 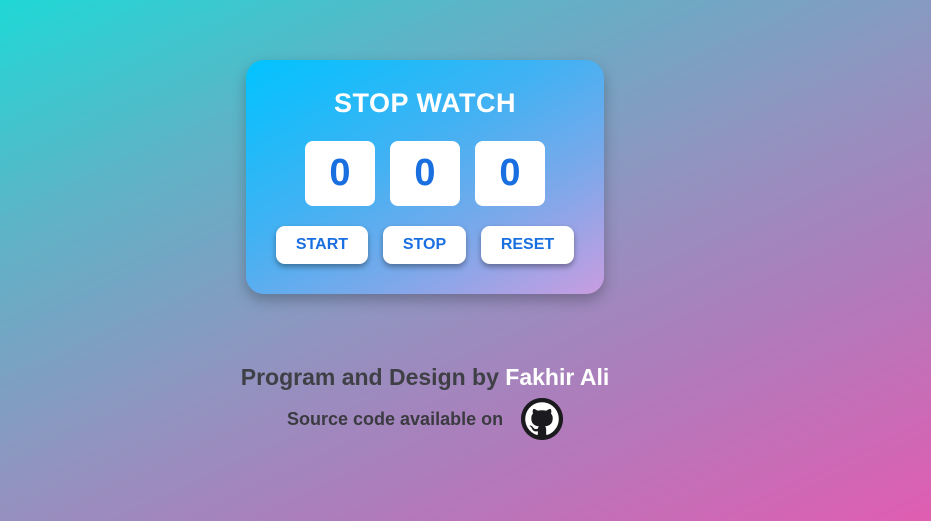 I want to click on source-text: Source code available on, so click(x=395, y=418).